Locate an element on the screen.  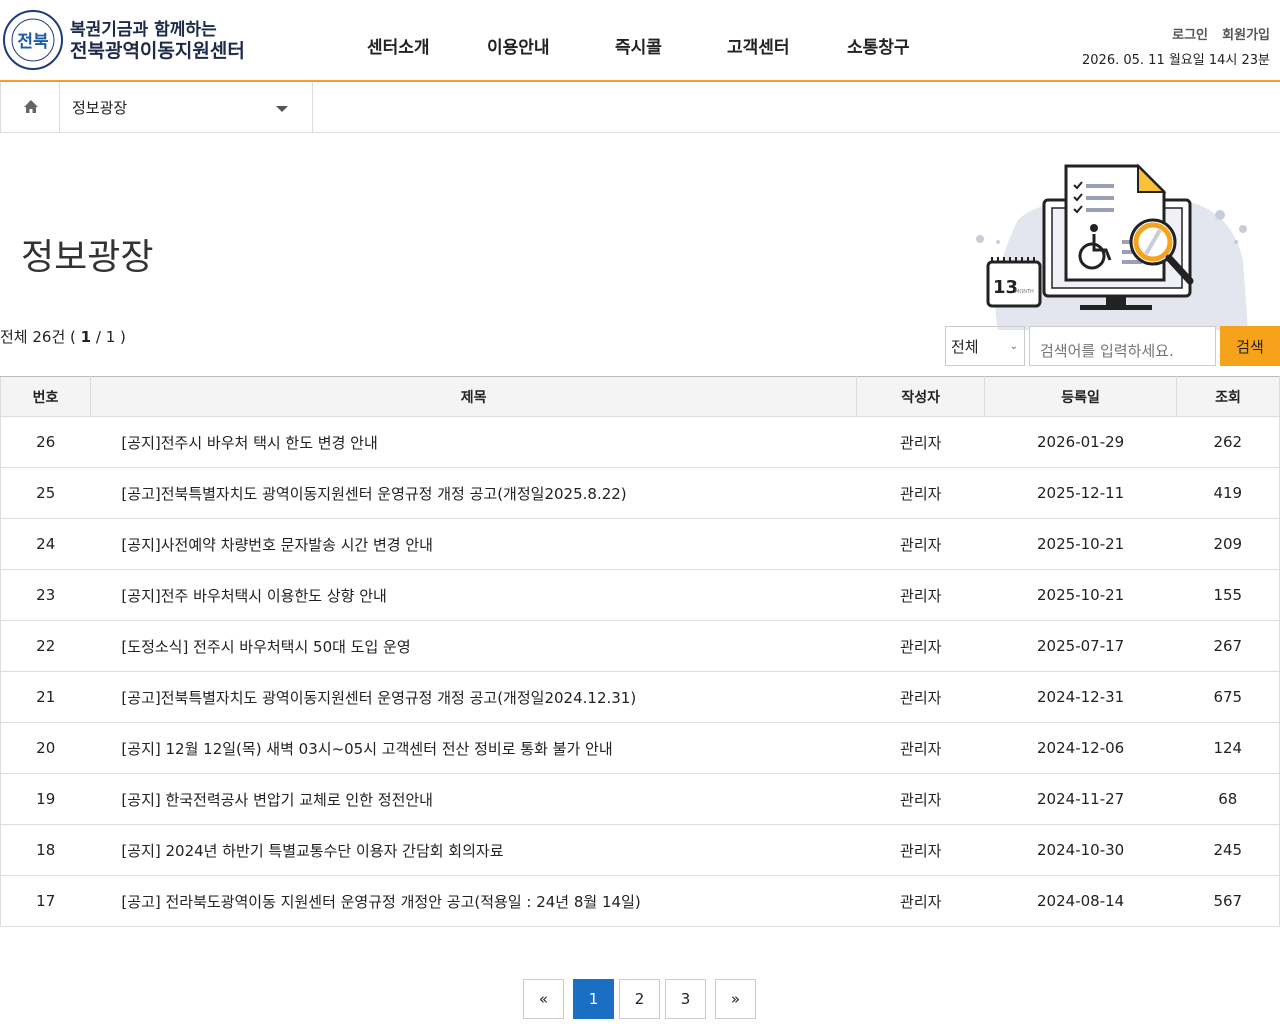
col-header-title: 제목 is located at coordinates (473, 396).